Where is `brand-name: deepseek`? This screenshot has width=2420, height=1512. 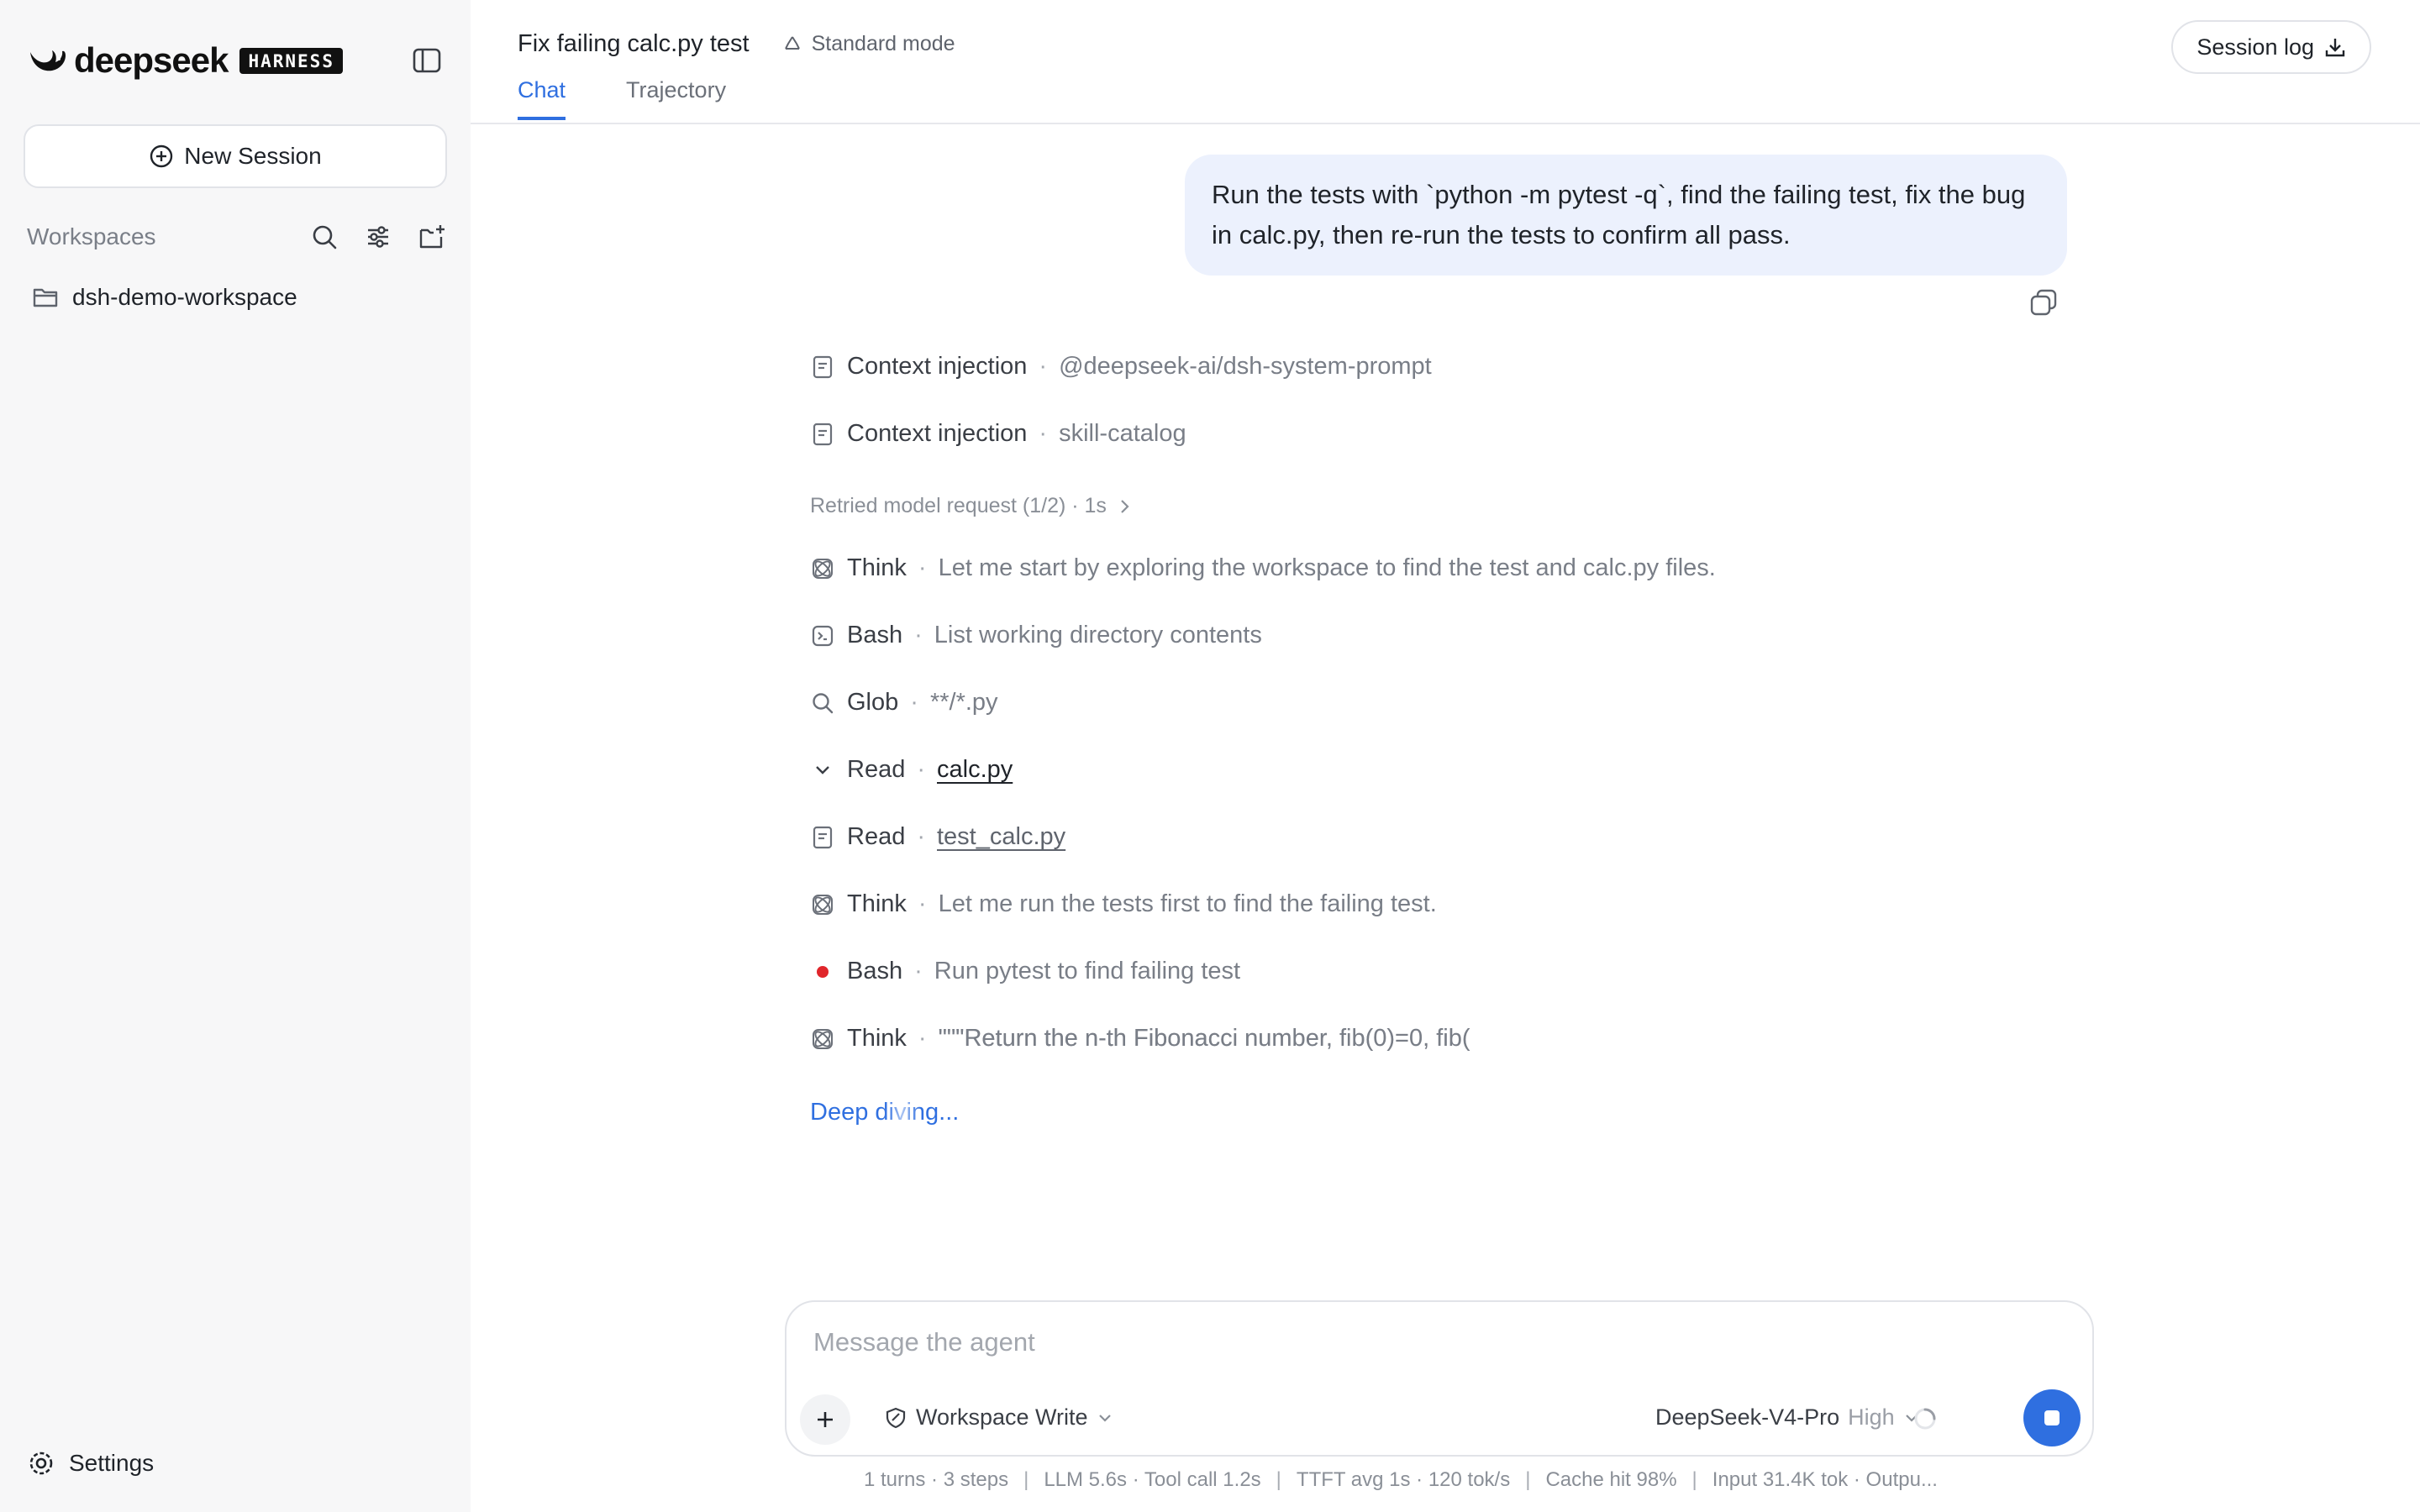
brand-name: deepseek is located at coordinates (151, 60).